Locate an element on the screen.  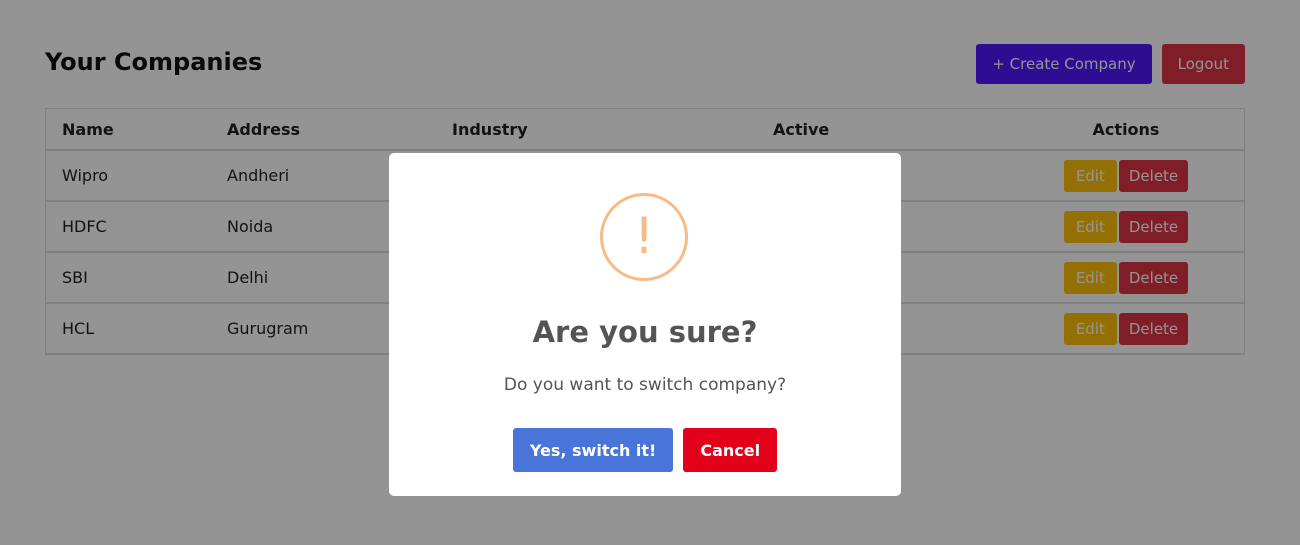
confirm-switch-button: Yes, switch it! is located at coordinates (593, 450).